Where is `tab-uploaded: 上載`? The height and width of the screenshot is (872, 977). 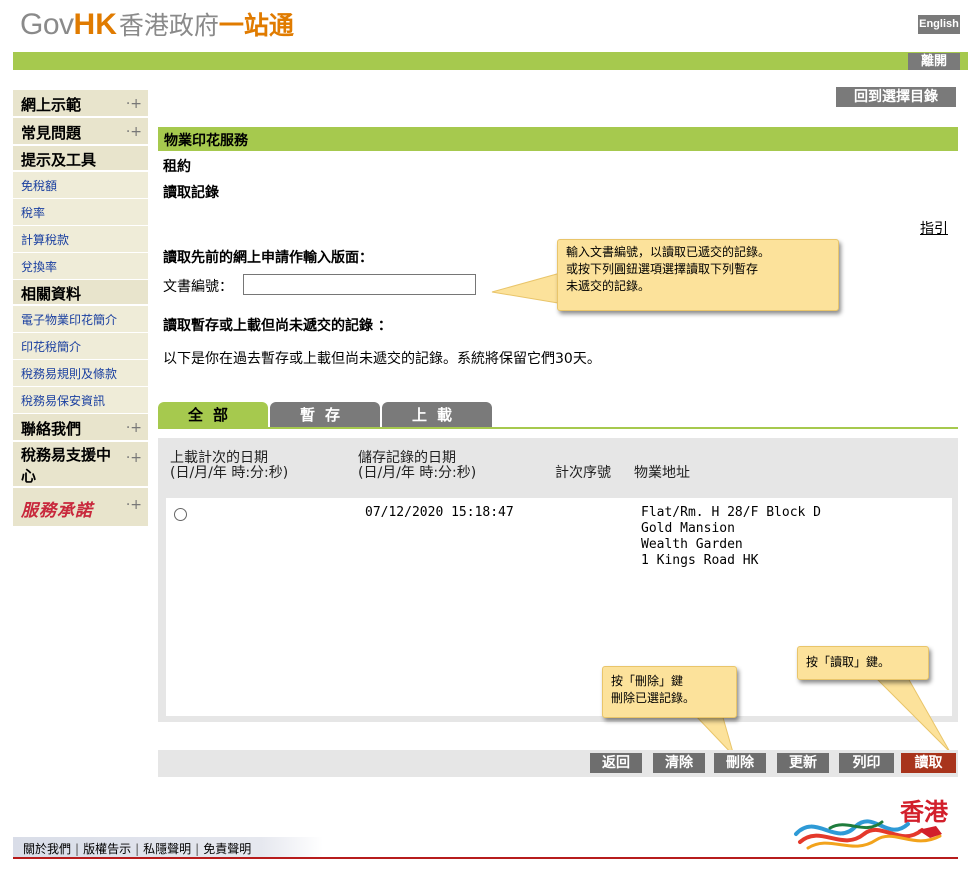
tab-uploaded: 上載 is located at coordinates (437, 415).